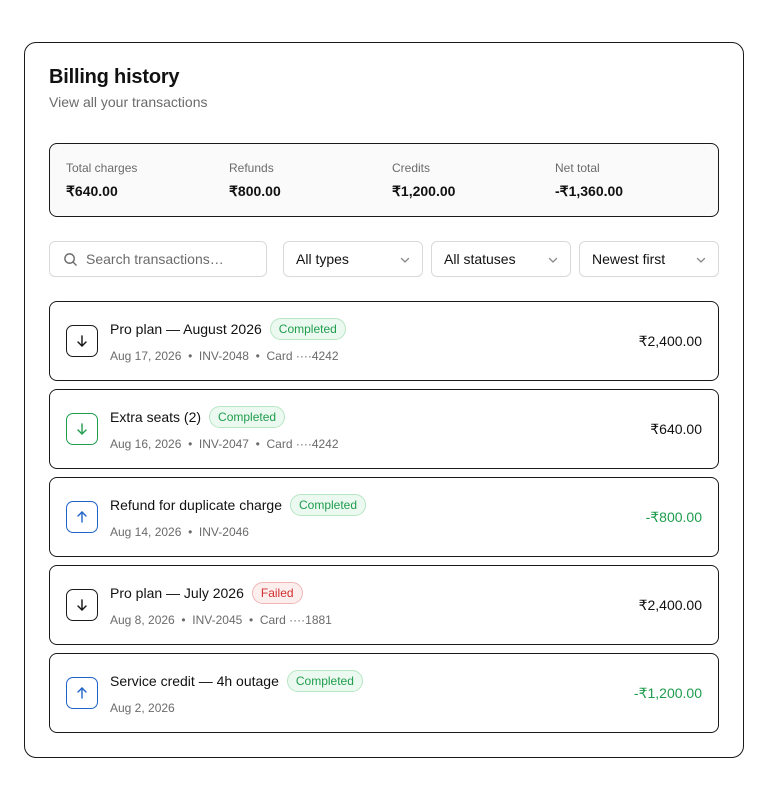 The width and height of the screenshot is (768, 800). Describe the element at coordinates (676, 429) in the screenshot. I see `transaction-amount: ₹640.00` at that location.